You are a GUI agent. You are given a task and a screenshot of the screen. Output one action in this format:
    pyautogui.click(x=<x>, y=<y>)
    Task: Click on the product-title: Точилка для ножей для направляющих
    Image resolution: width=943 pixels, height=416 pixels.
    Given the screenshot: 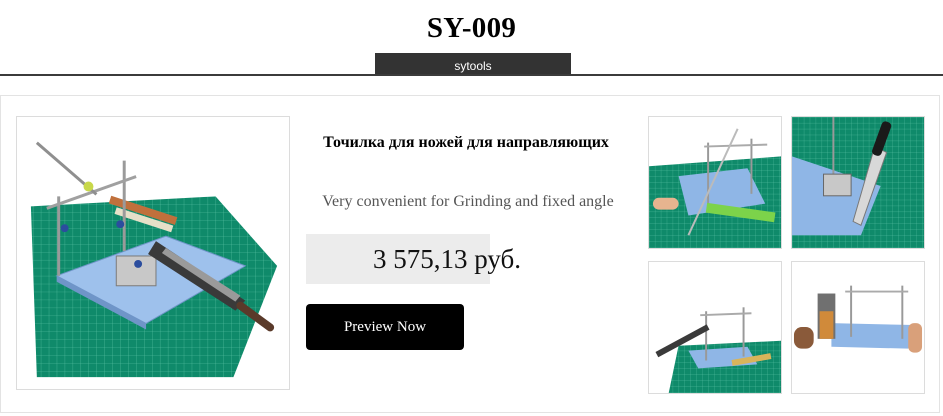 What is the action you would take?
    pyautogui.click(x=466, y=142)
    